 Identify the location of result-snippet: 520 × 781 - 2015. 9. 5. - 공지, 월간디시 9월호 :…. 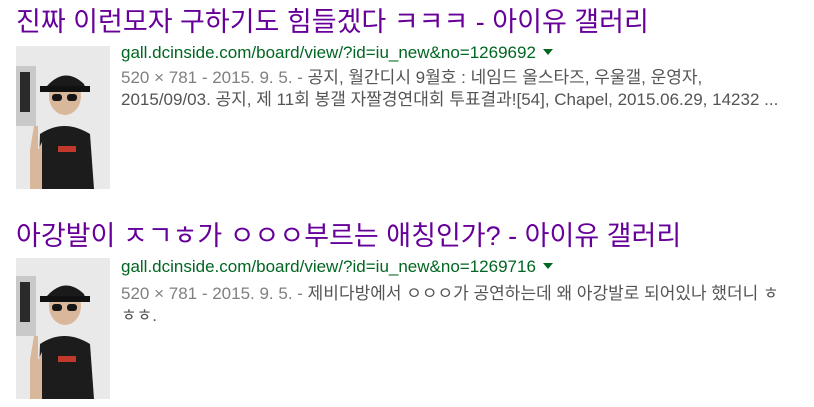
(456, 89).